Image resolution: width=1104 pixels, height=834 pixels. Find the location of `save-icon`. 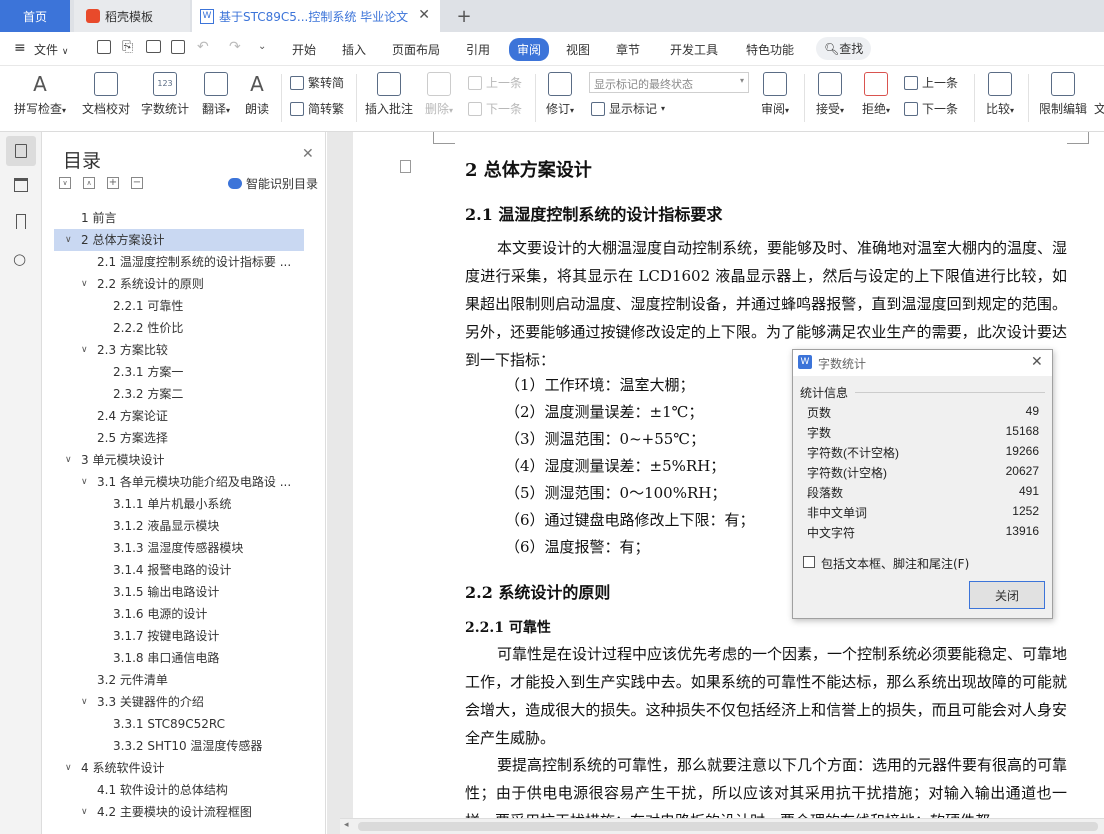

save-icon is located at coordinates (104, 47).